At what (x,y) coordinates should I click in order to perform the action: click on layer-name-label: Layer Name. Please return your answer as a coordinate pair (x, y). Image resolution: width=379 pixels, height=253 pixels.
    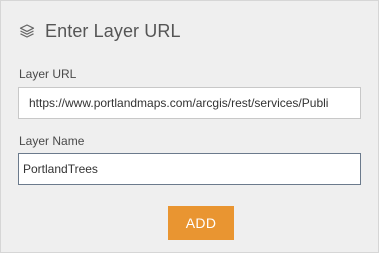
    Looking at the image, I should click on (52, 141).